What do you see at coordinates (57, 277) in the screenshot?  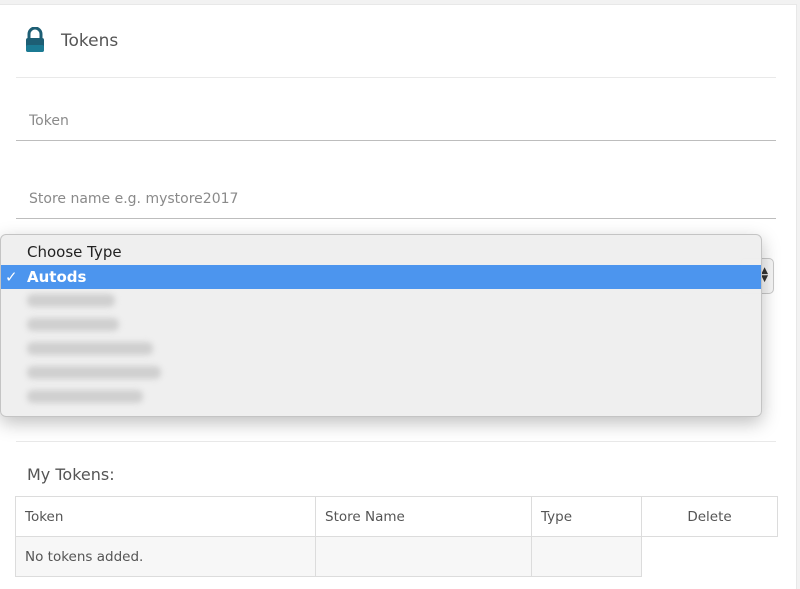 I see `dropdown-option-label: Autods` at bounding box center [57, 277].